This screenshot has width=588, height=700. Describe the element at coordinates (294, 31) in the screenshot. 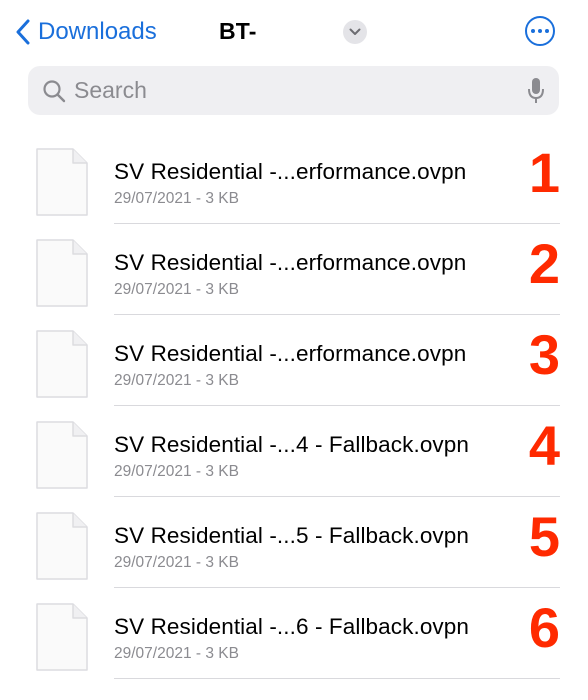

I see `navigation-bar: Downloads BT-` at that location.